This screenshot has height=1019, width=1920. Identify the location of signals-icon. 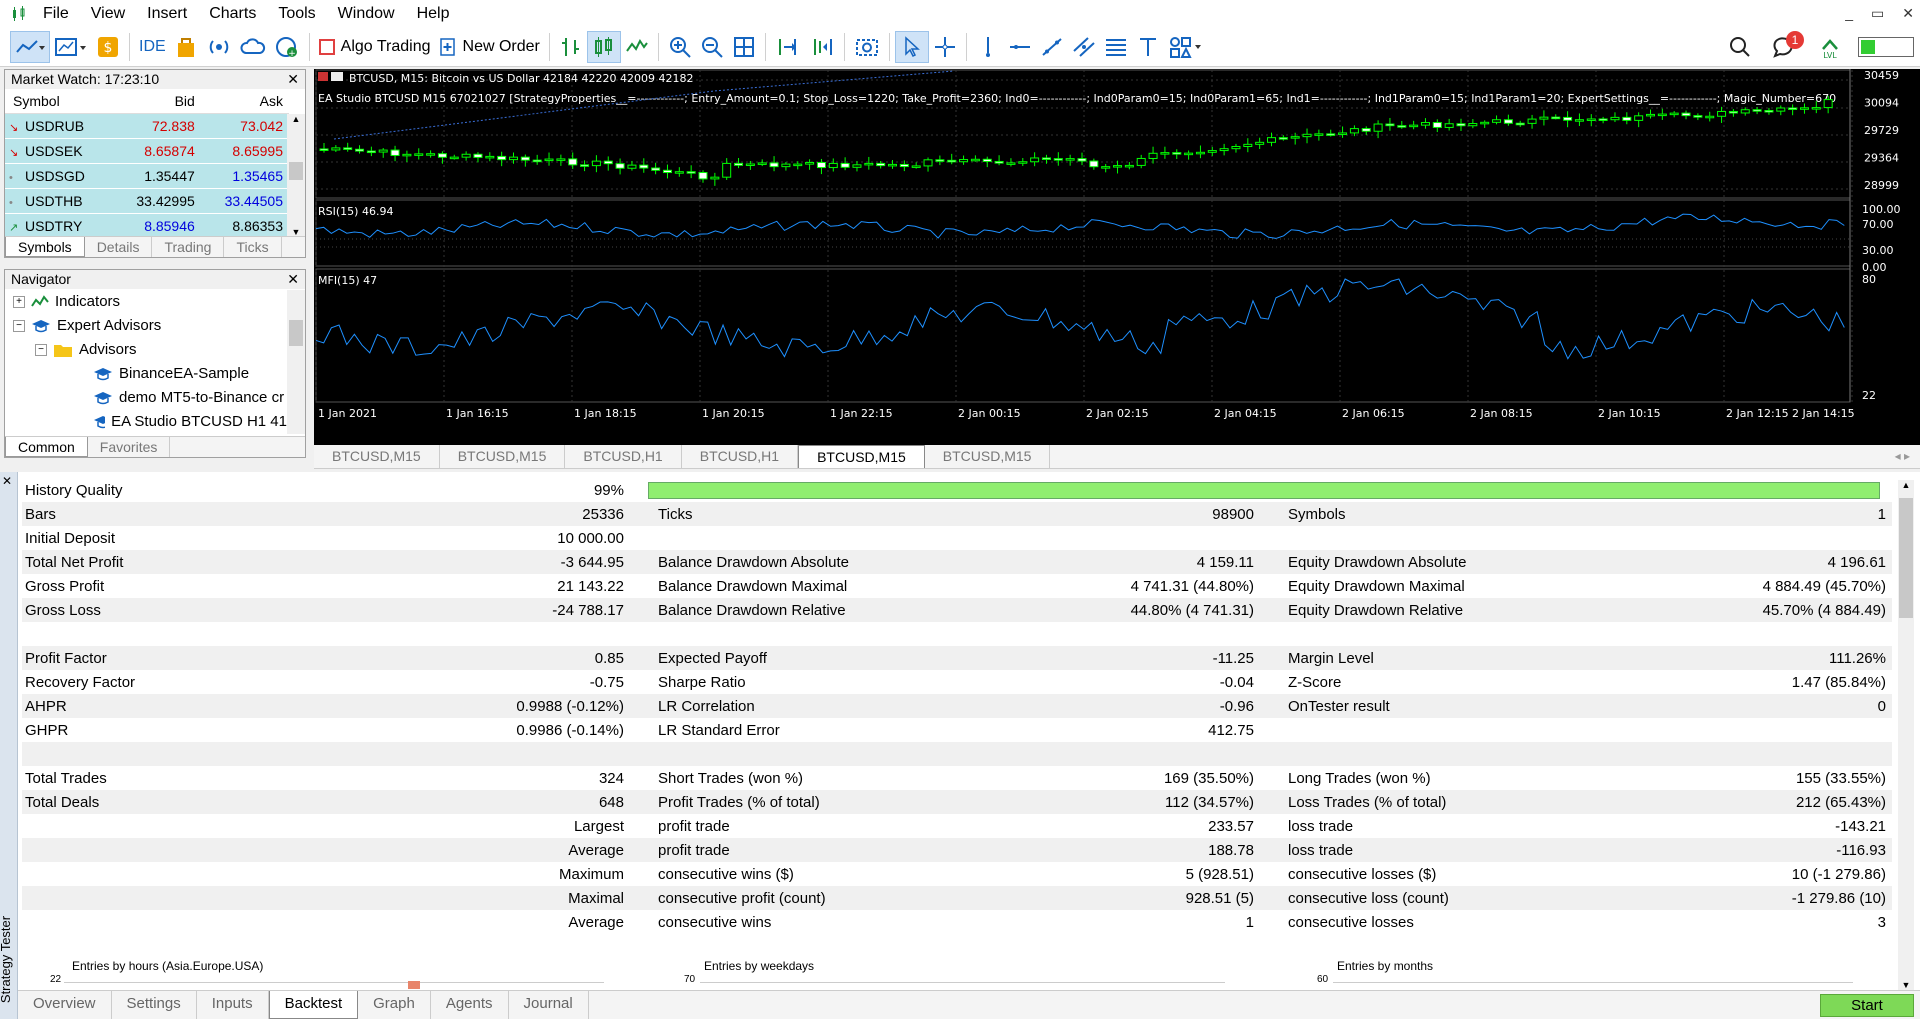
(219, 47).